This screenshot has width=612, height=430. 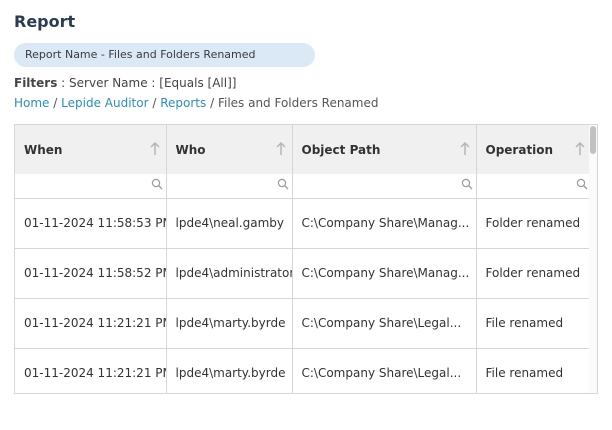 I want to click on breadcrumb-lepide-auditor-link: Lepide Auditor, so click(x=104, y=103).